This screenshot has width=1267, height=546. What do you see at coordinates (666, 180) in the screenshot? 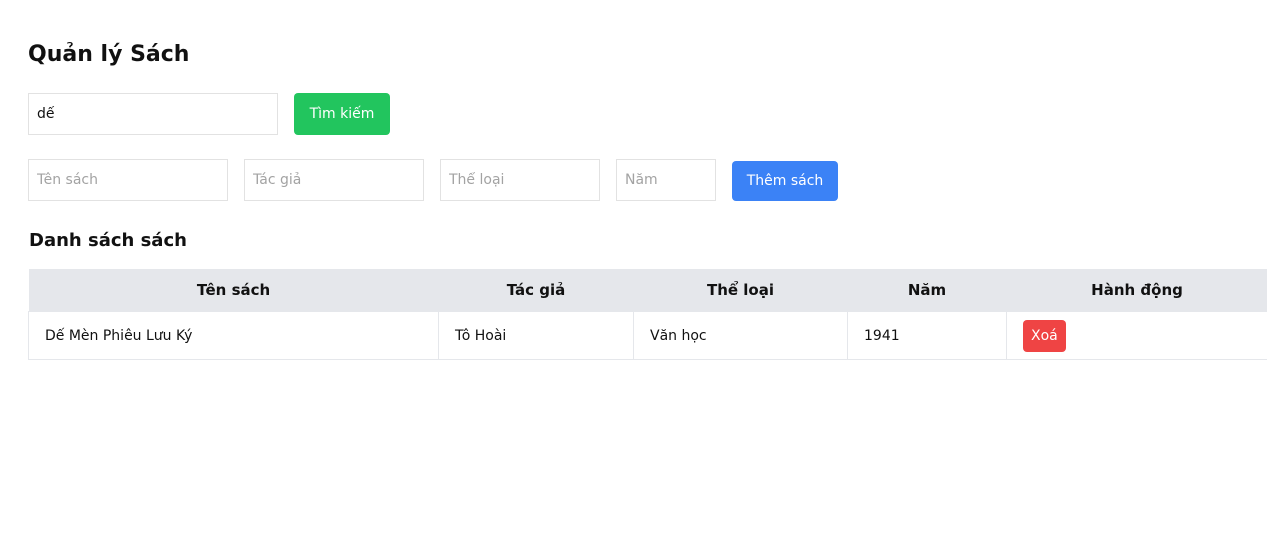
I see `year-input` at bounding box center [666, 180].